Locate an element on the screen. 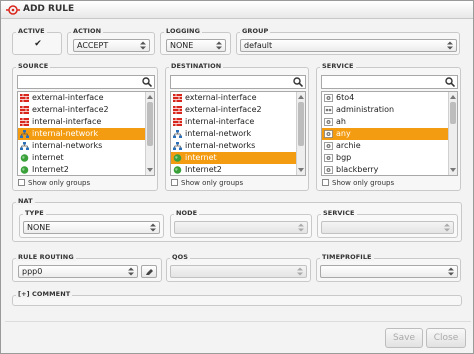 This screenshot has width=474, height=354. destination-list-item: external-interface is located at coordinates (238, 98).